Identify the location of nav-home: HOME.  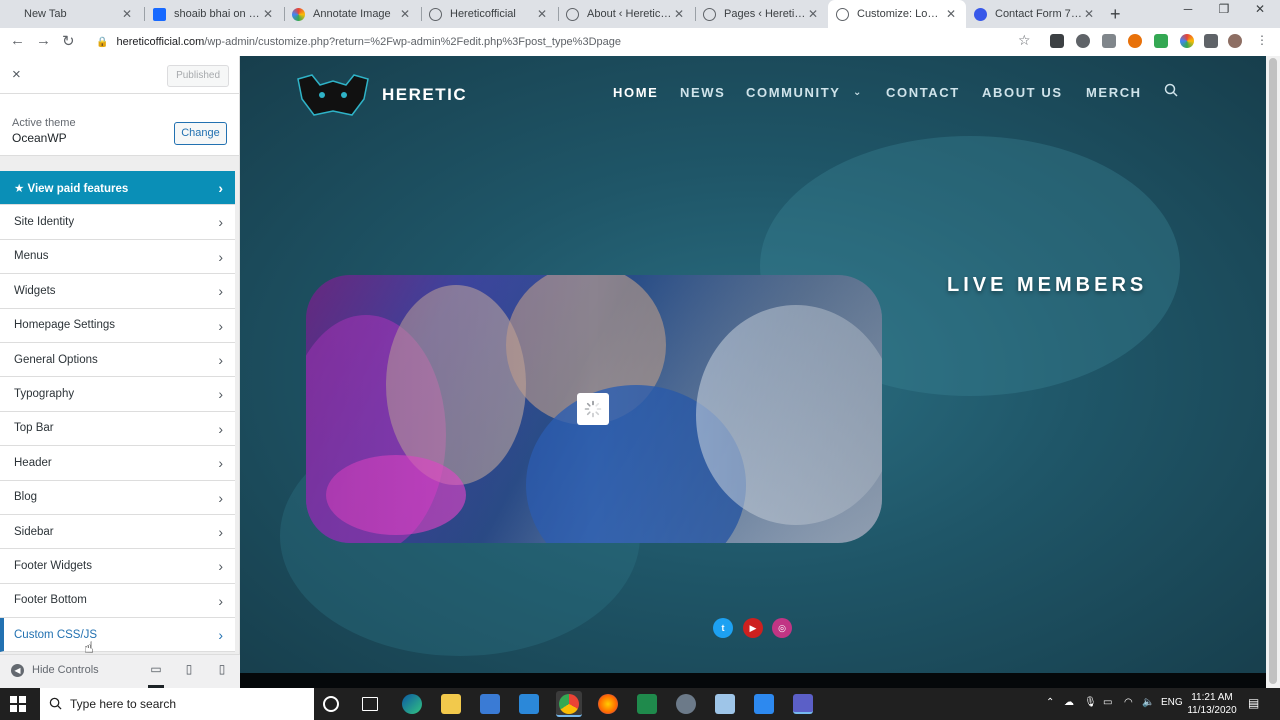
(635, 92).